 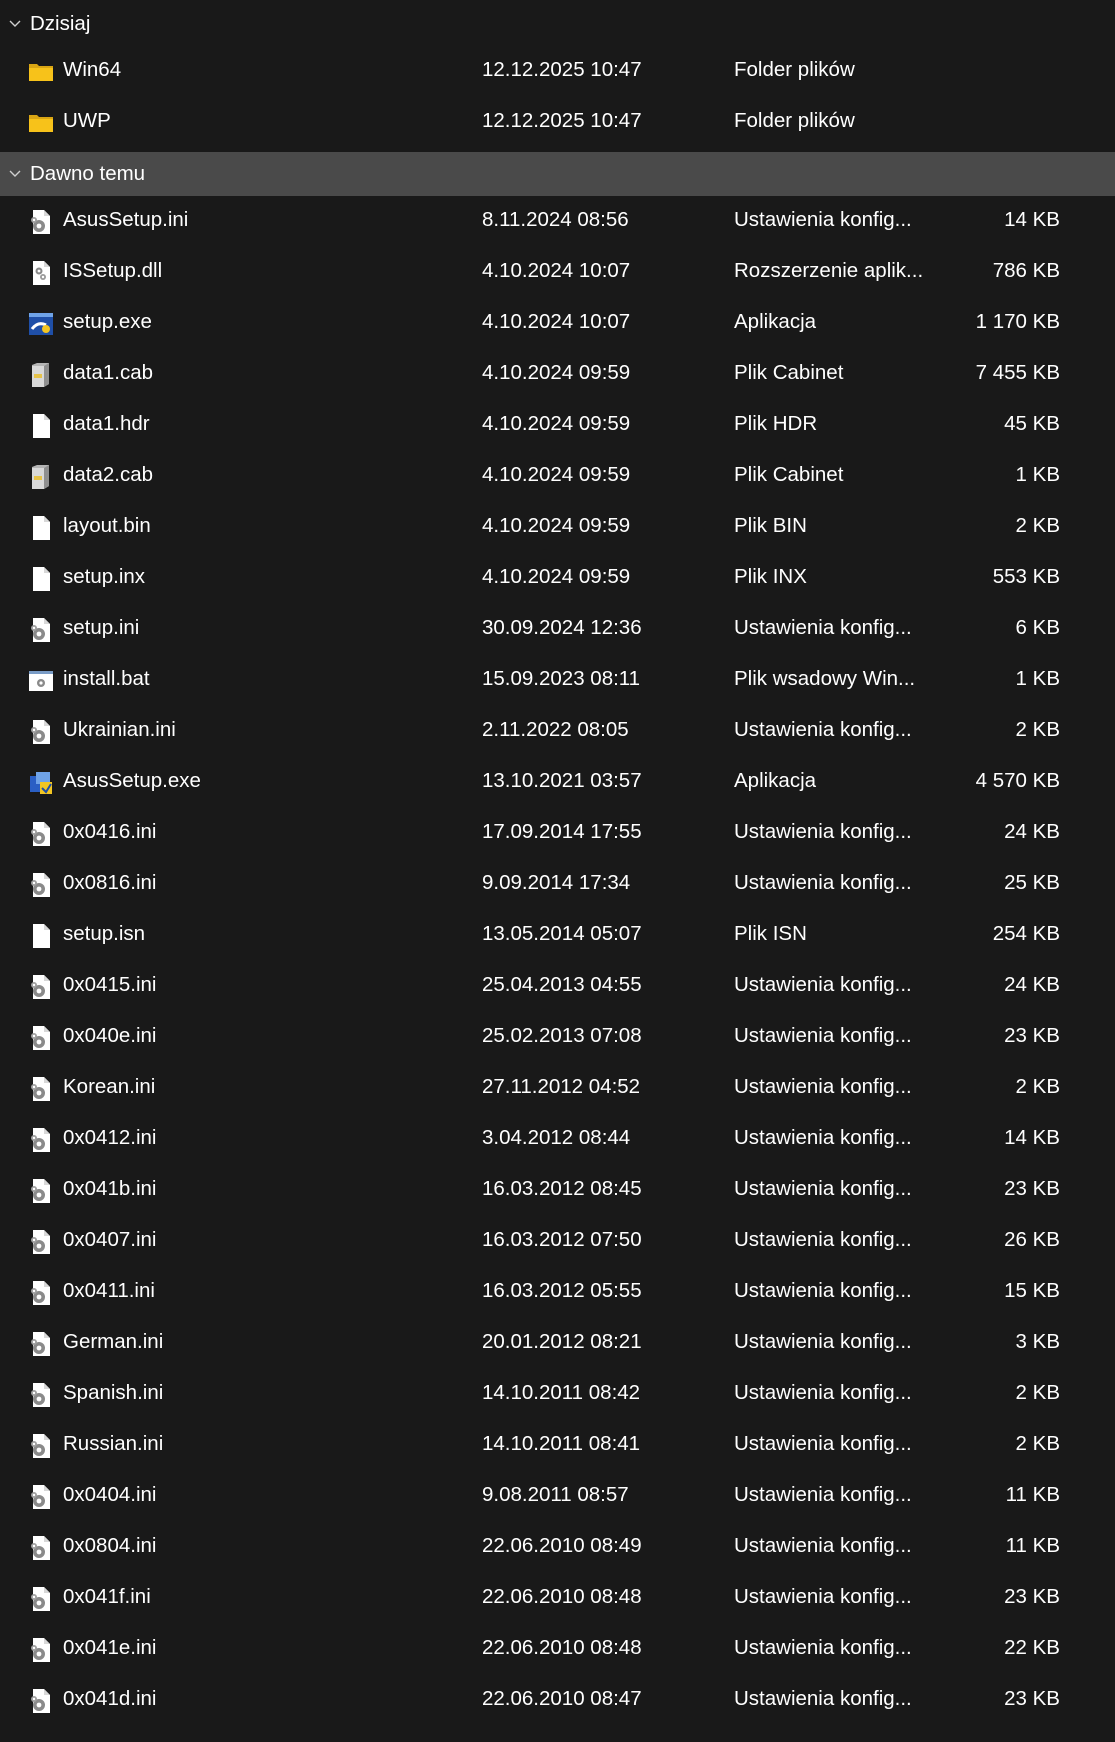 What do you see at coordinates (110, 831) in the screenshot?
I see `file-name: 0x0416.ini` at bounding box center [110, 831].